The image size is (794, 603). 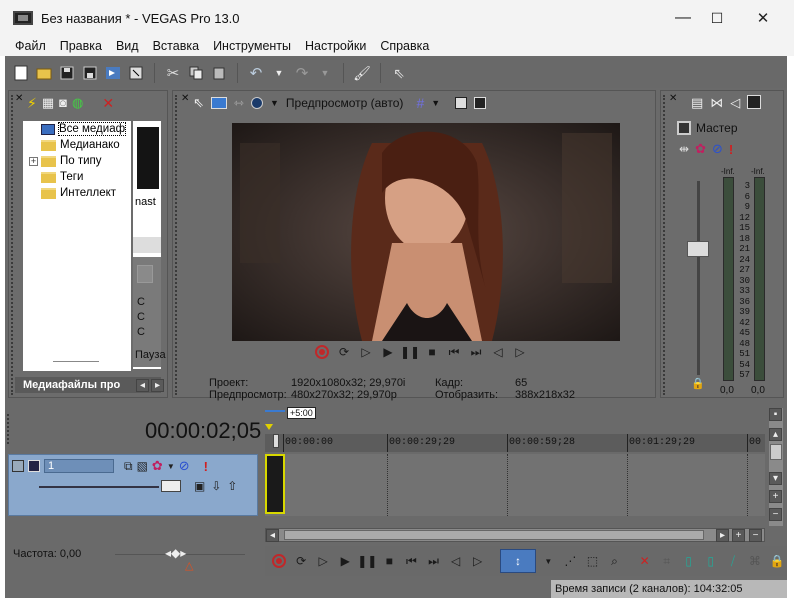 I want to click on envelope-tool-icon: ⋰, so click(x=570, y=561).